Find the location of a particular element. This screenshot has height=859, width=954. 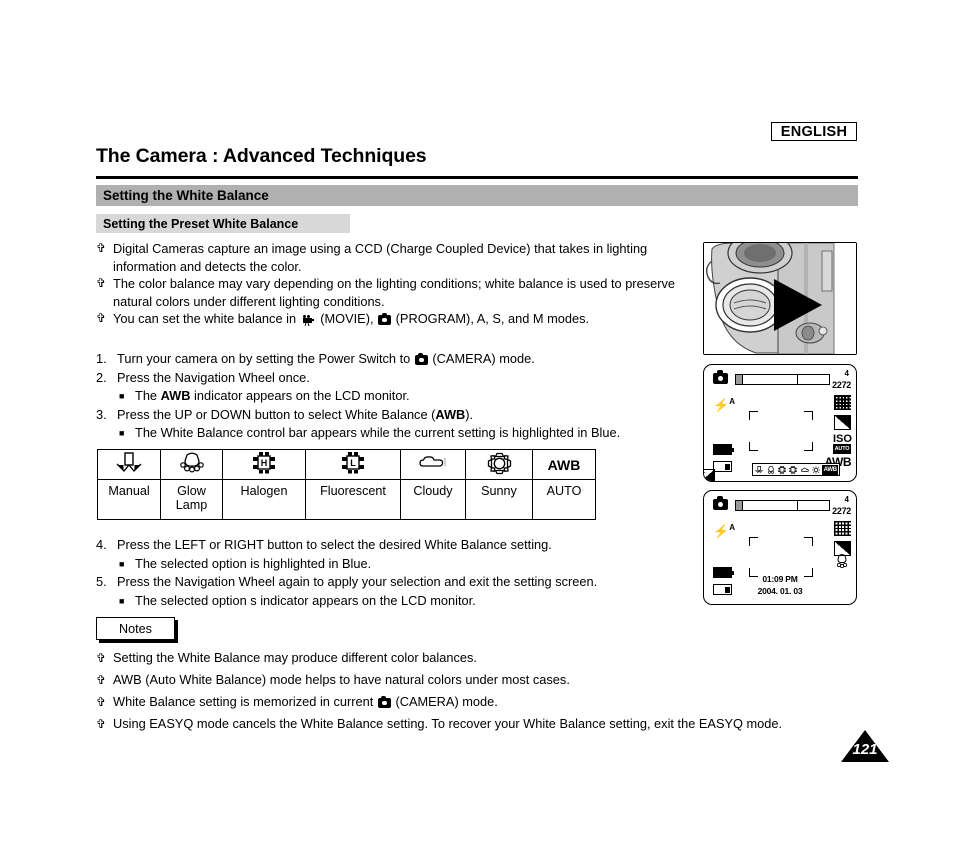

glow-lamp-icon is located at coordinates (191, 462).